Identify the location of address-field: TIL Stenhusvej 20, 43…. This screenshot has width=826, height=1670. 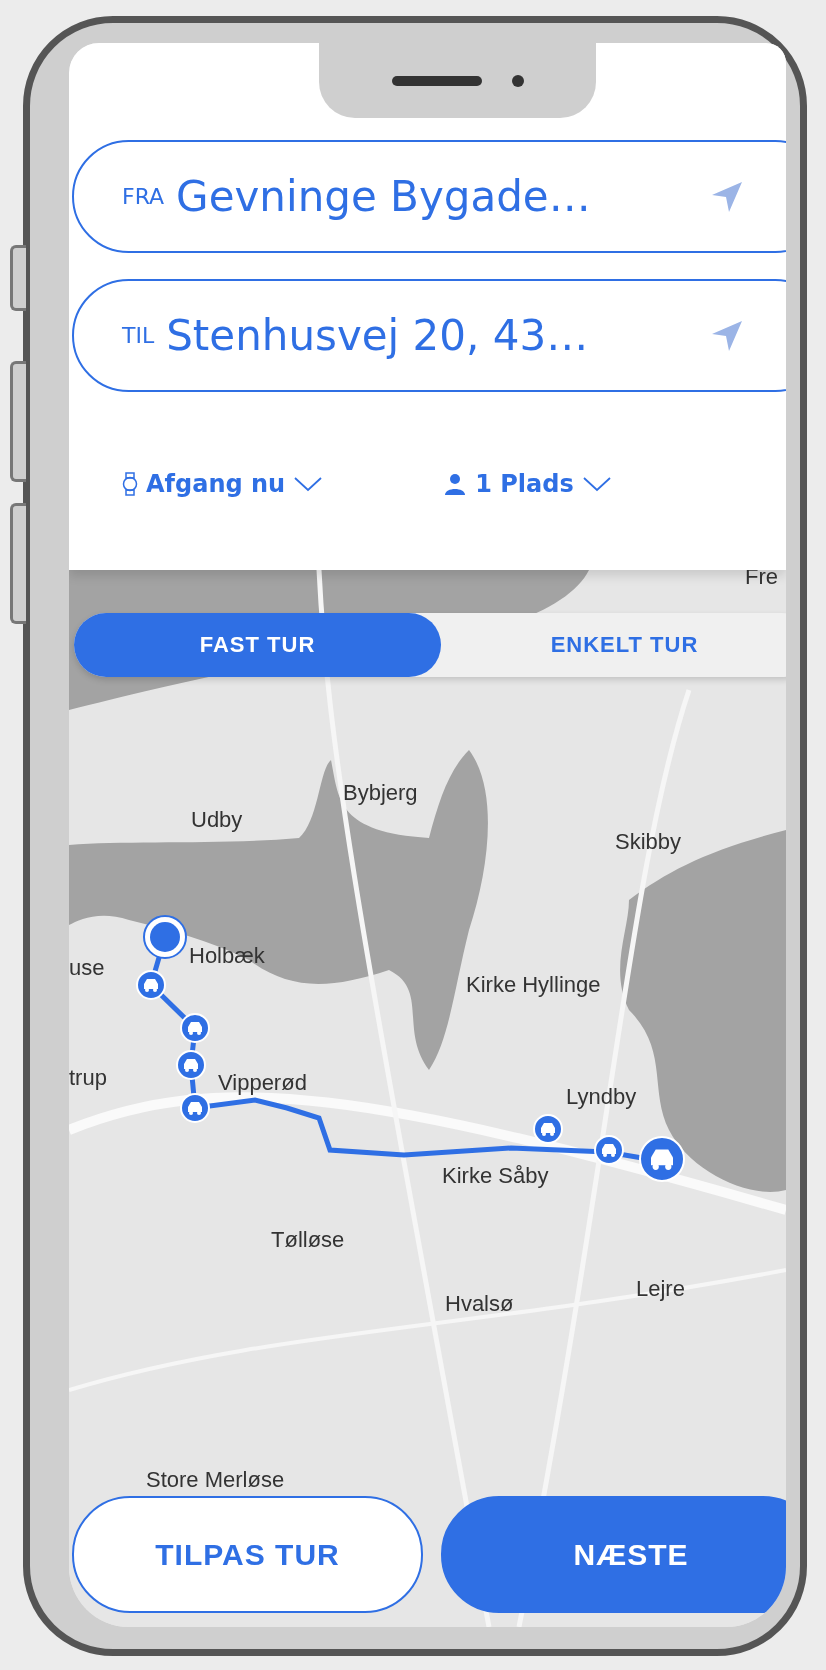
(429, 335).